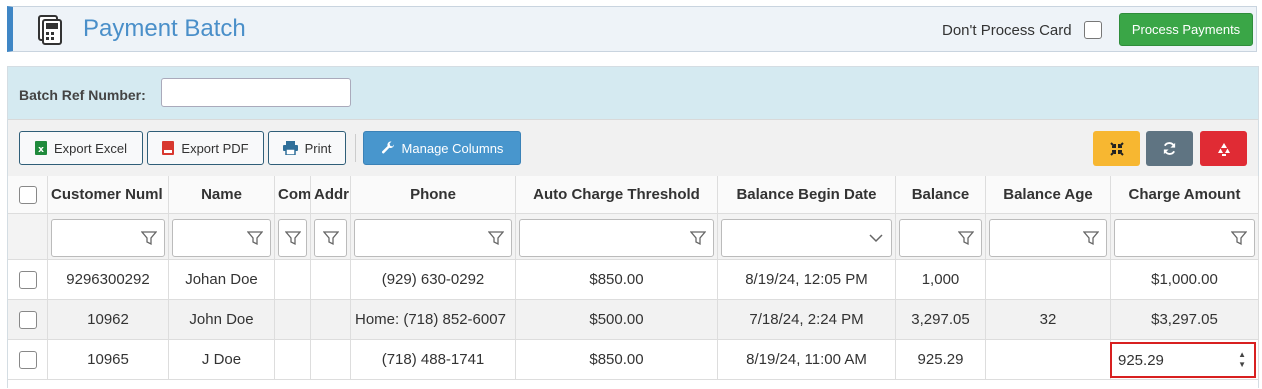 The image size is (1262, 389). What do you see at coordinates (164, 28) in the screenshot?
I see `page-title: Payment Batch` at bounding box center [164, 28].